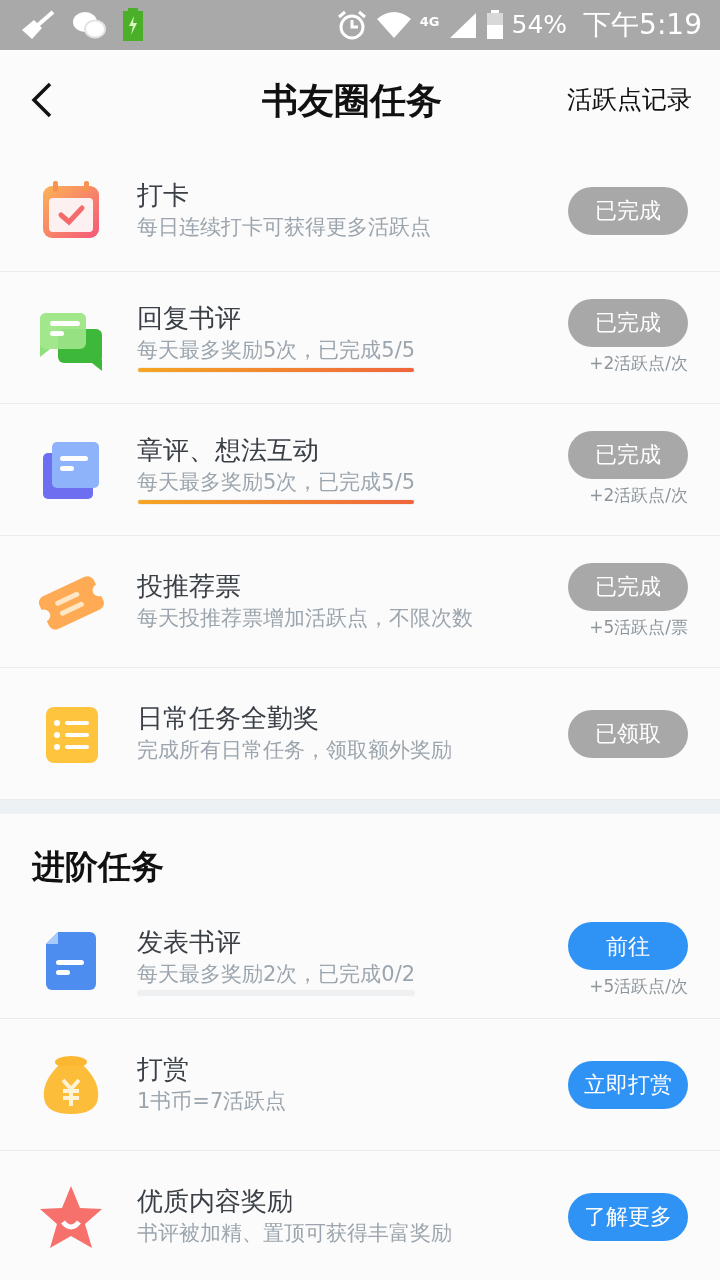 This screenshot has width=720, height=1280. Describe the element at coordinates (163, 1069) in the screenshot. I see `task-title: 打赏` at that location.